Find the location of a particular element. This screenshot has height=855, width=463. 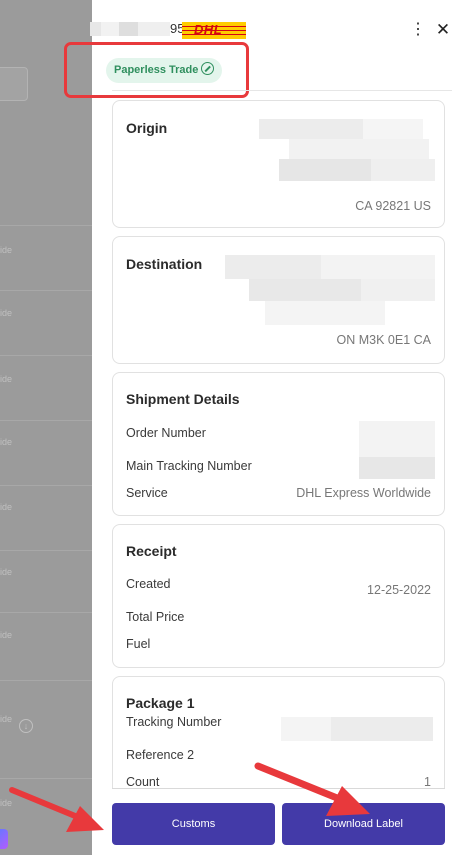

origin-card: Origin CA 92821 US is located at coordinates (278, 164).